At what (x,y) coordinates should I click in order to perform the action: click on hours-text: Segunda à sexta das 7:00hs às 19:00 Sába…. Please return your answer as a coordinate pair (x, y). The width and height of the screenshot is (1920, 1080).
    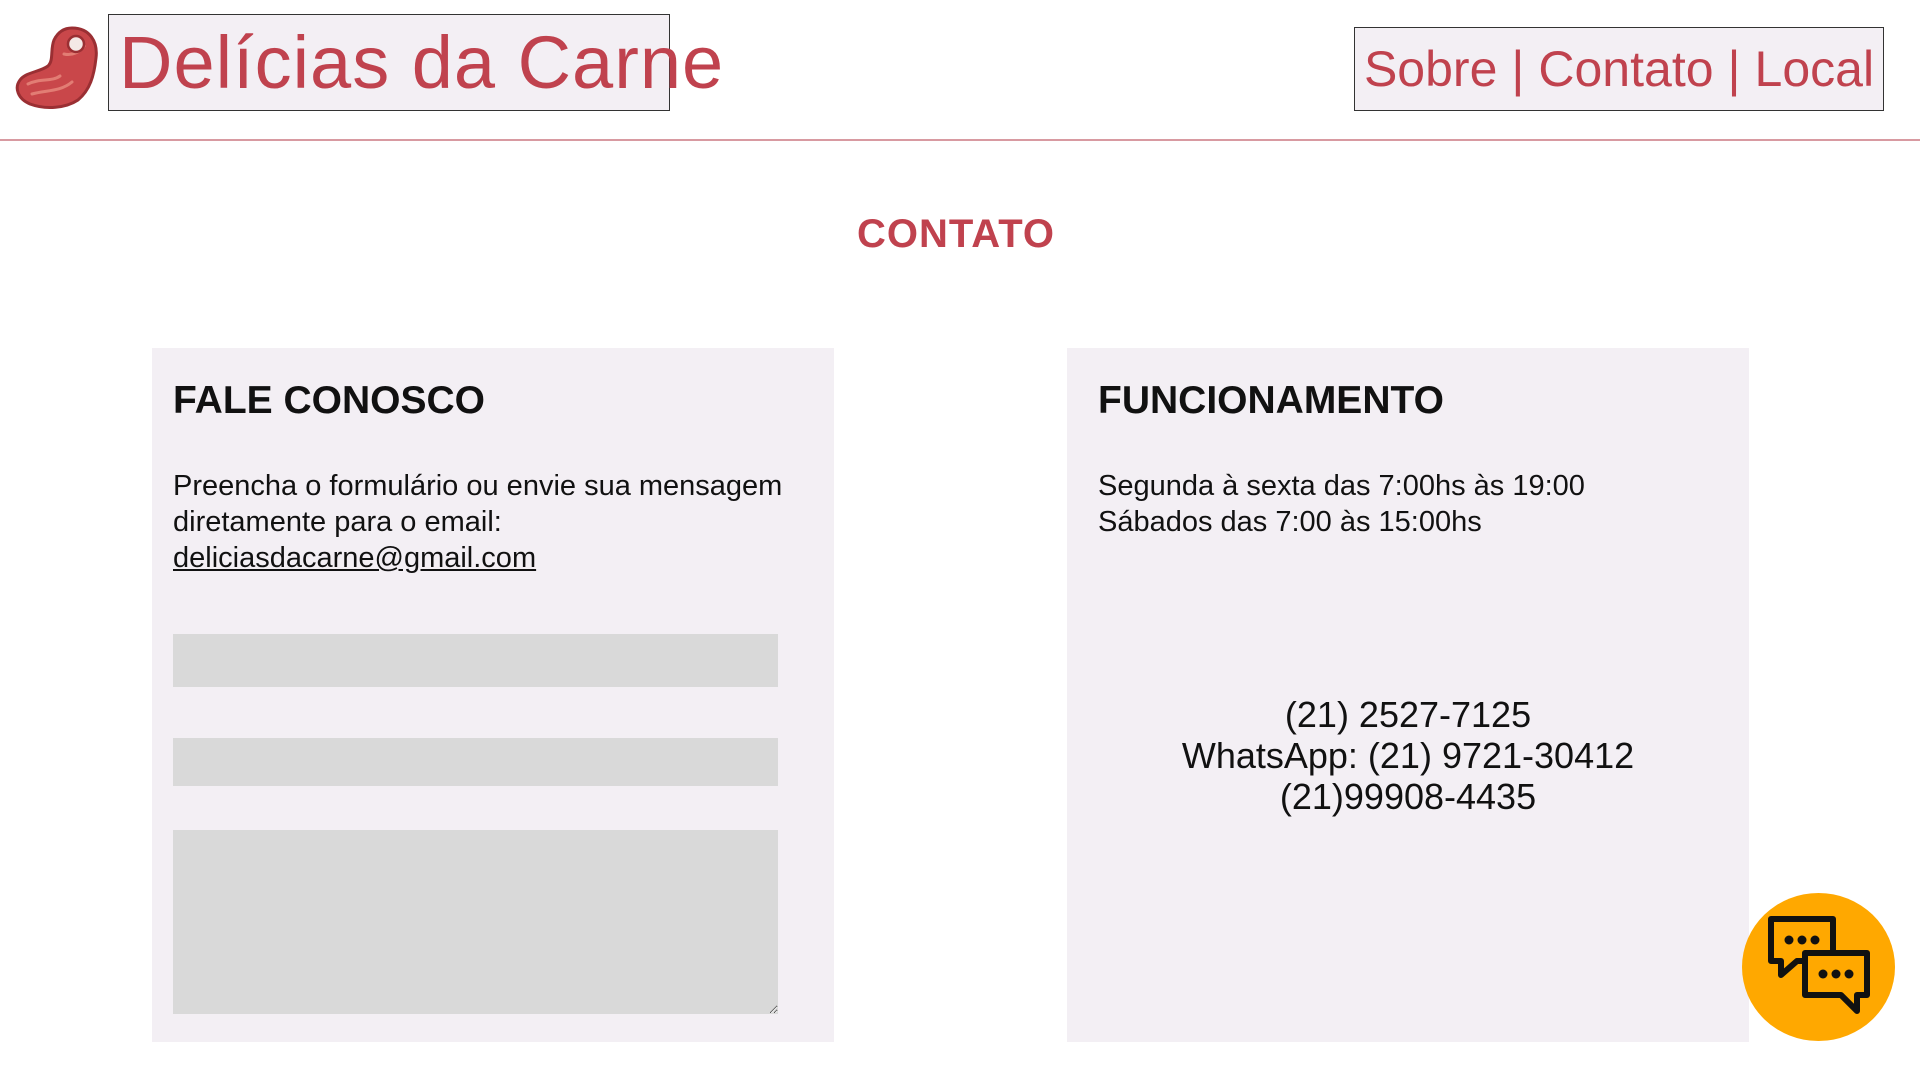
    Looking at the image, I should click on (1418, 504).